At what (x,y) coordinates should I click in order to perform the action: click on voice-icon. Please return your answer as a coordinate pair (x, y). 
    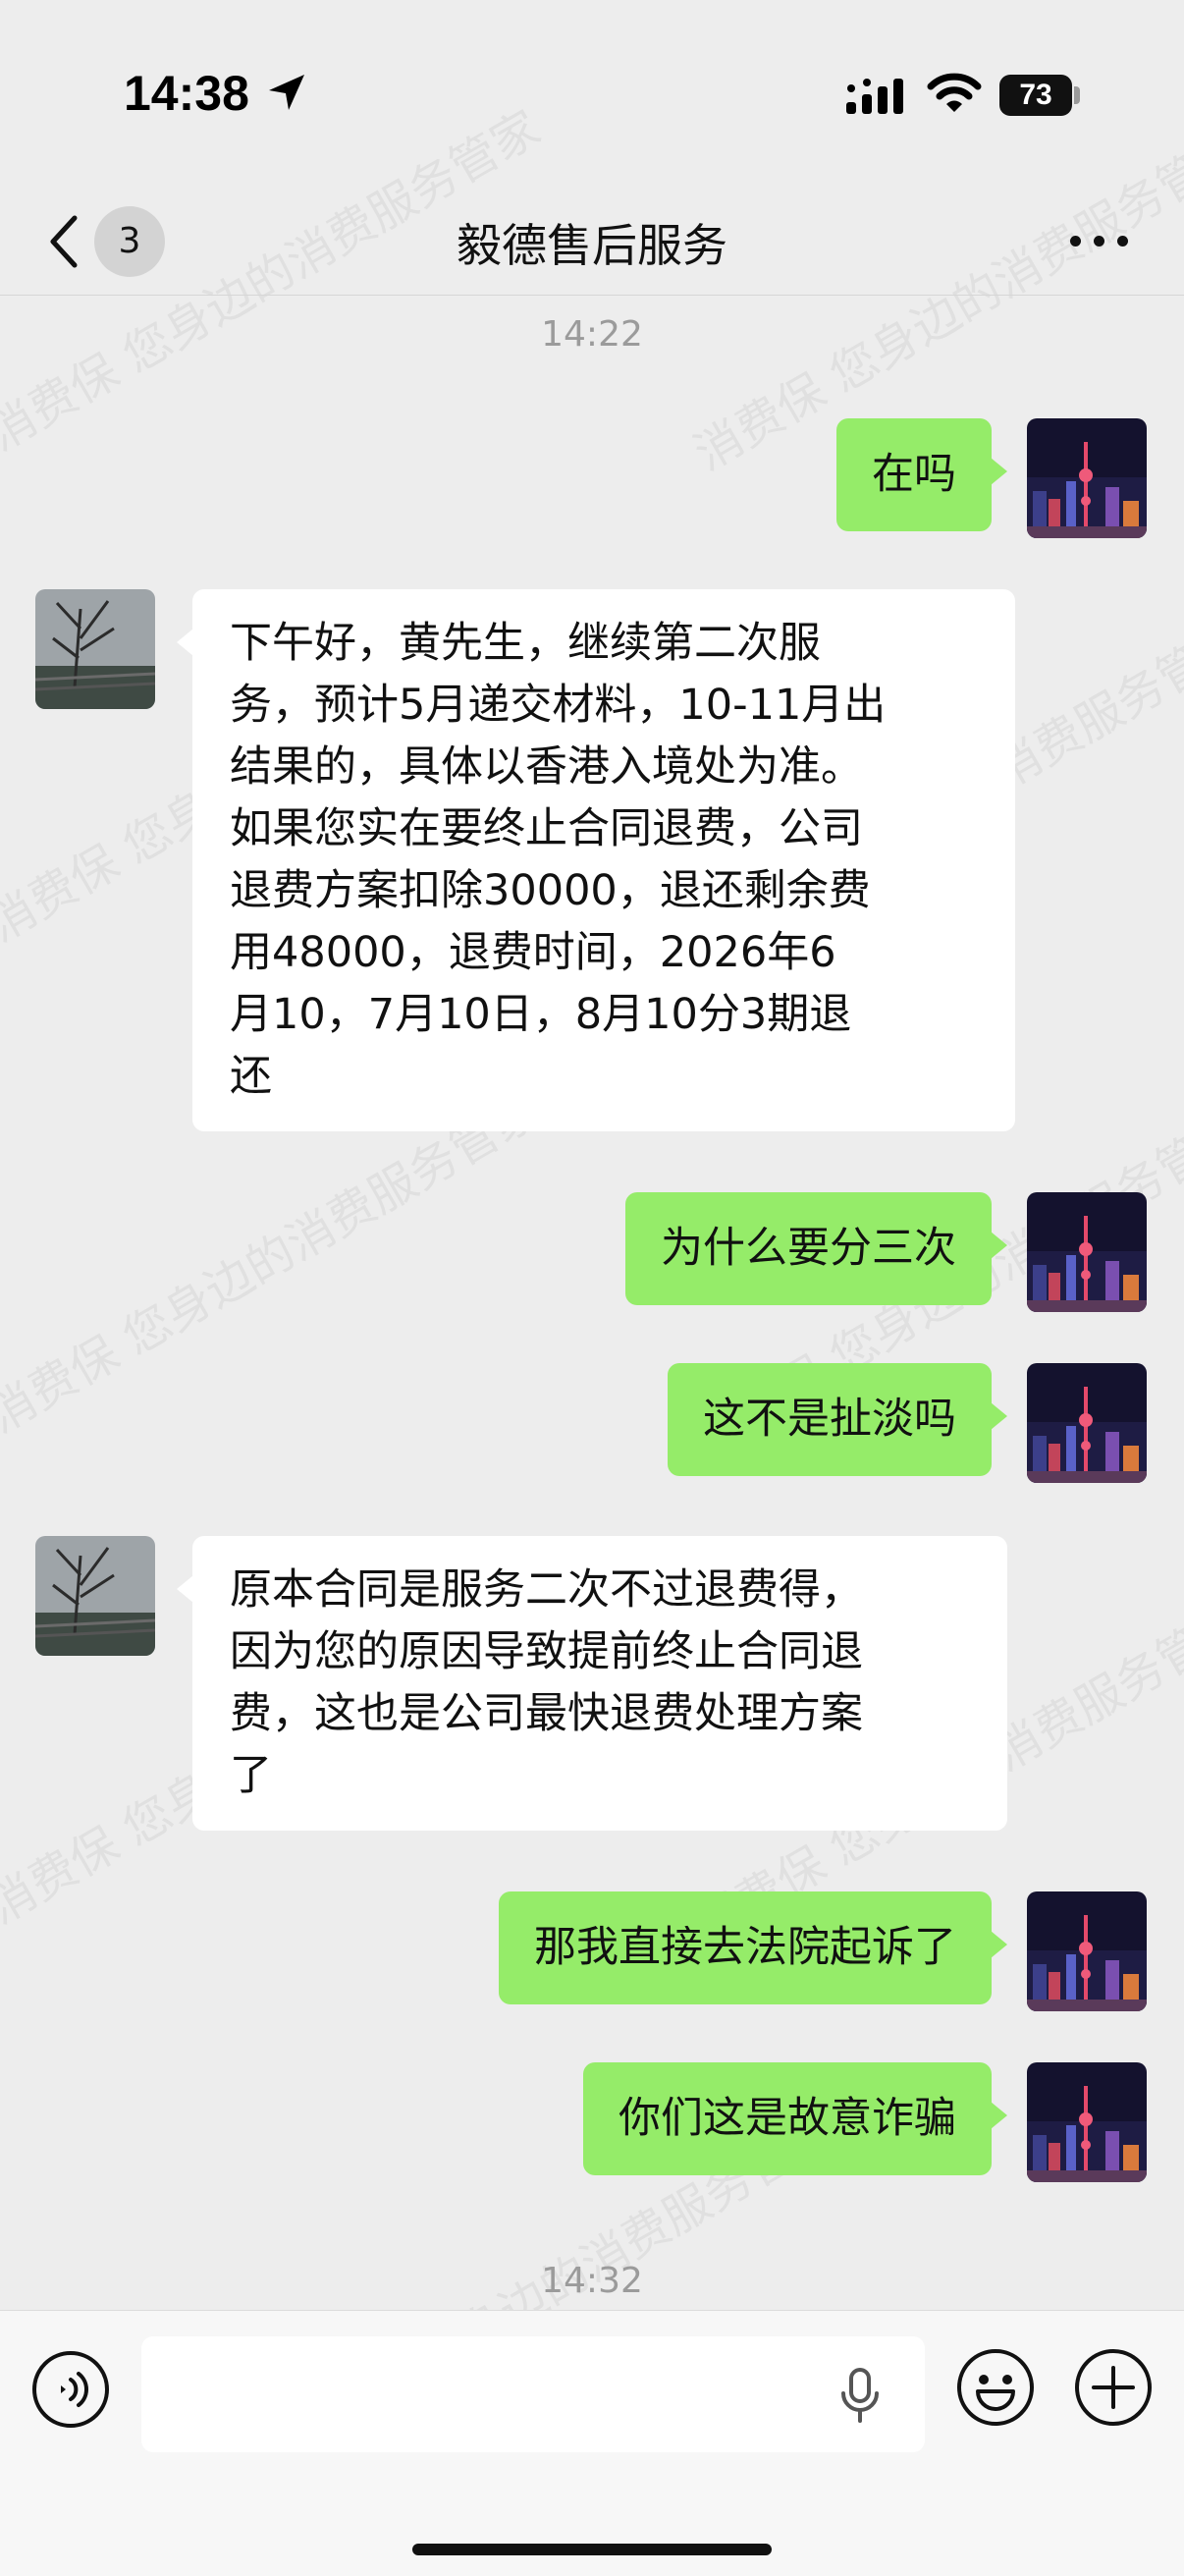
    Looking at the image, I should click on (70, 2389).